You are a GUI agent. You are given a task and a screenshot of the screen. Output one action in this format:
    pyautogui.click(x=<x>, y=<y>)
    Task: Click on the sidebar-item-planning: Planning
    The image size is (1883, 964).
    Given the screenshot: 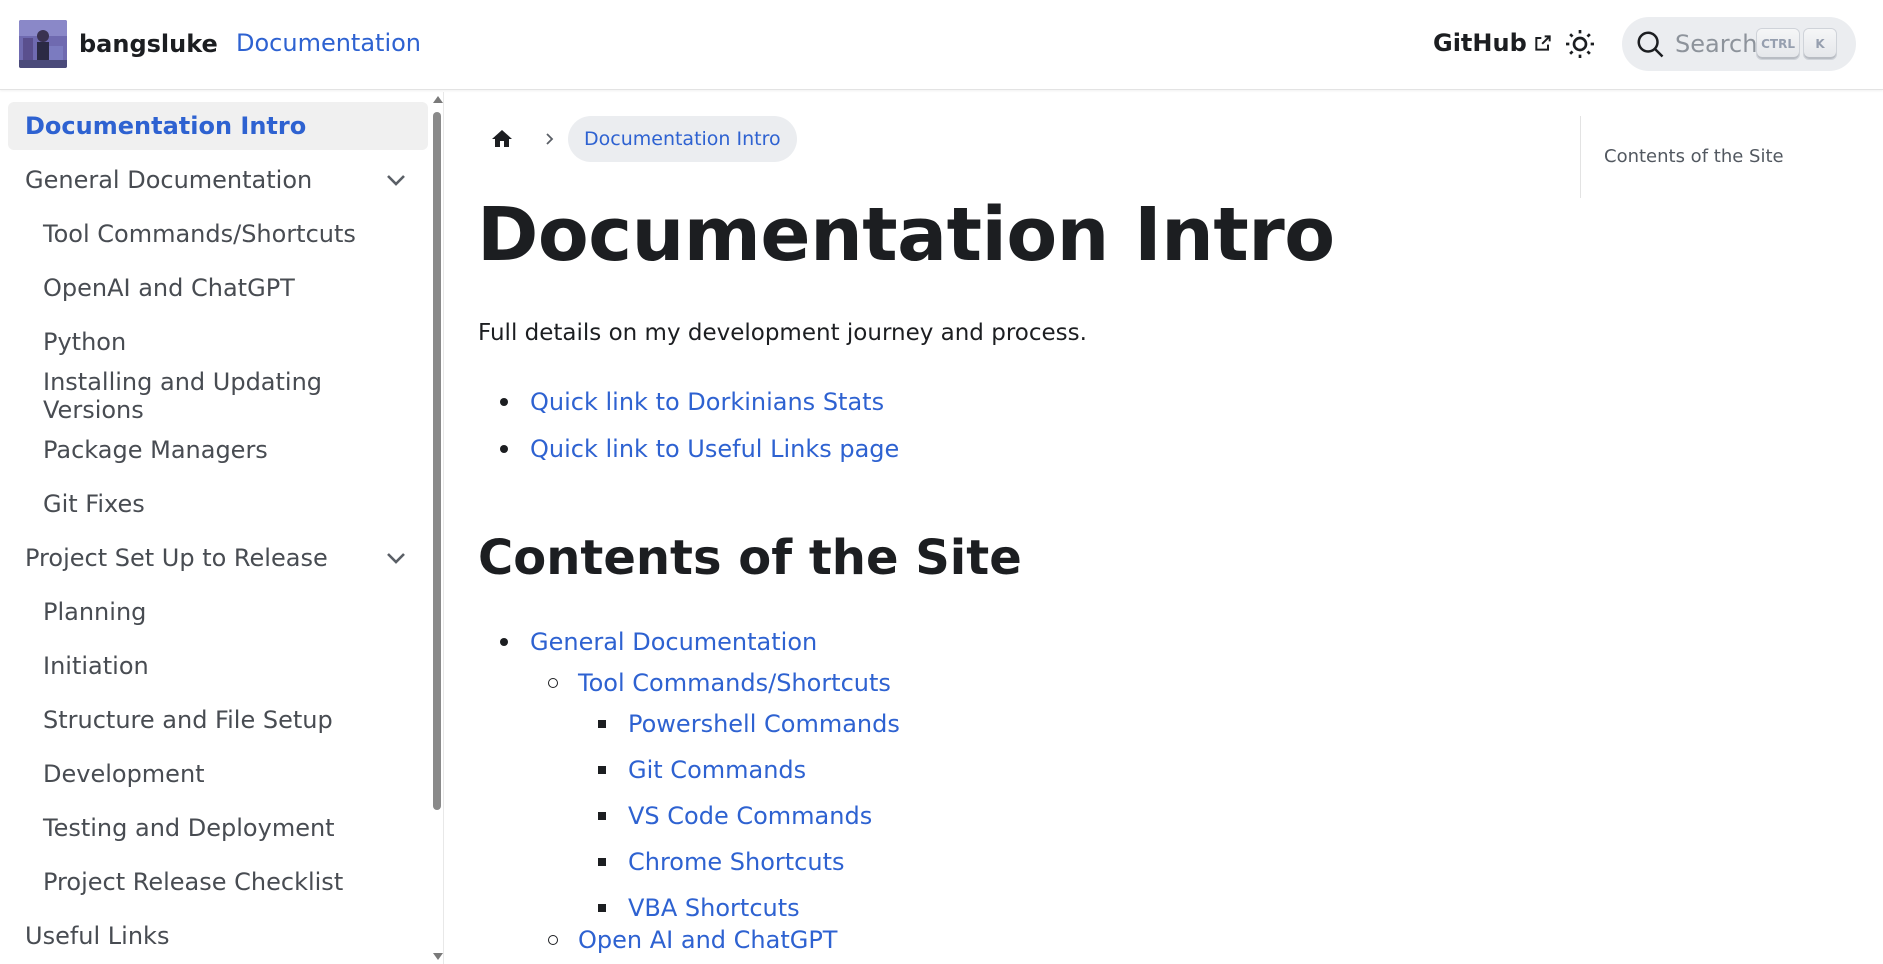 What is the action you would take?
    pyautogui.click(x=226, y=612)
    